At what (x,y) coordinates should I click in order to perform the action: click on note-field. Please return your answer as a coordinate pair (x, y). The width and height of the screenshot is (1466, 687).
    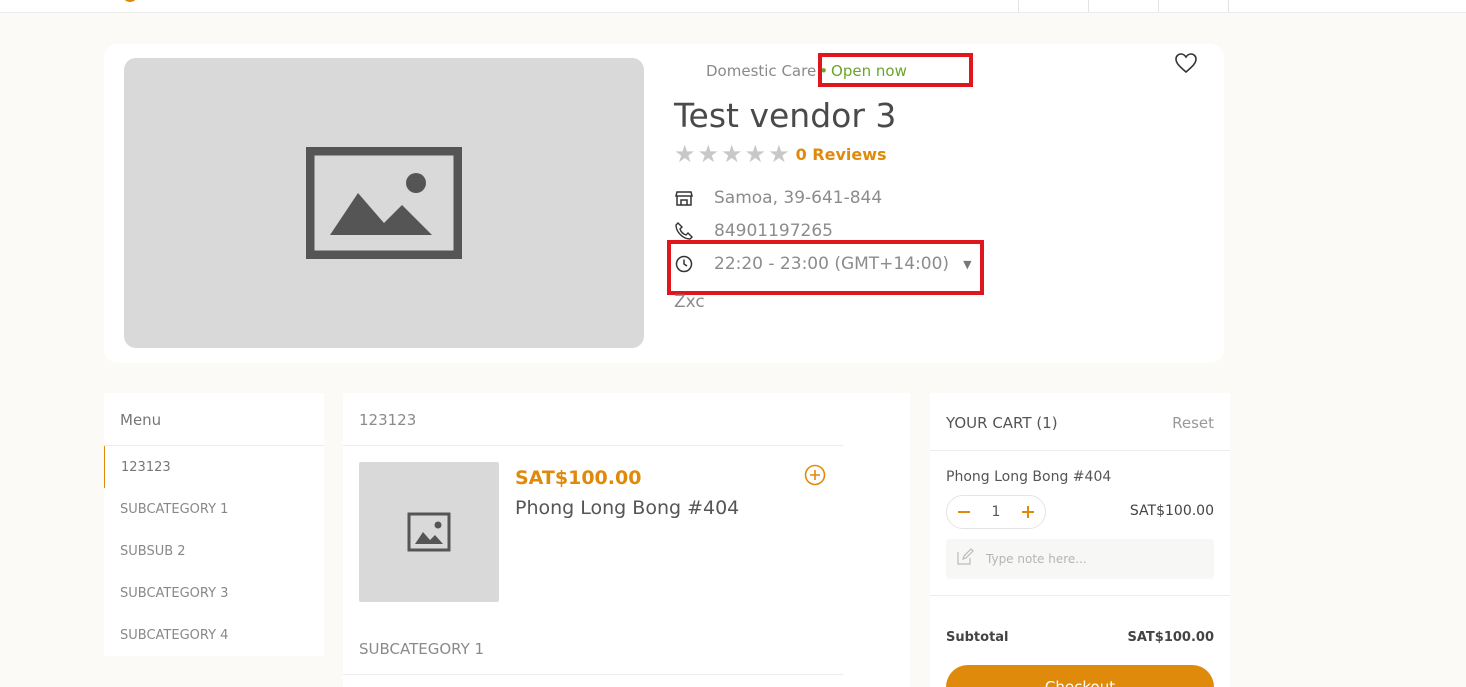
    Looking at the image, I should click on (1080, 559).